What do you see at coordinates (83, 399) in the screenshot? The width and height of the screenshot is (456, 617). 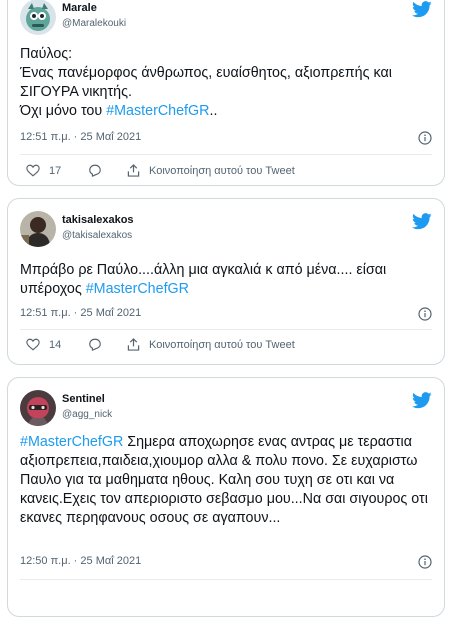 I see `display-name: Sentinel` at bounding box center [83, 399].